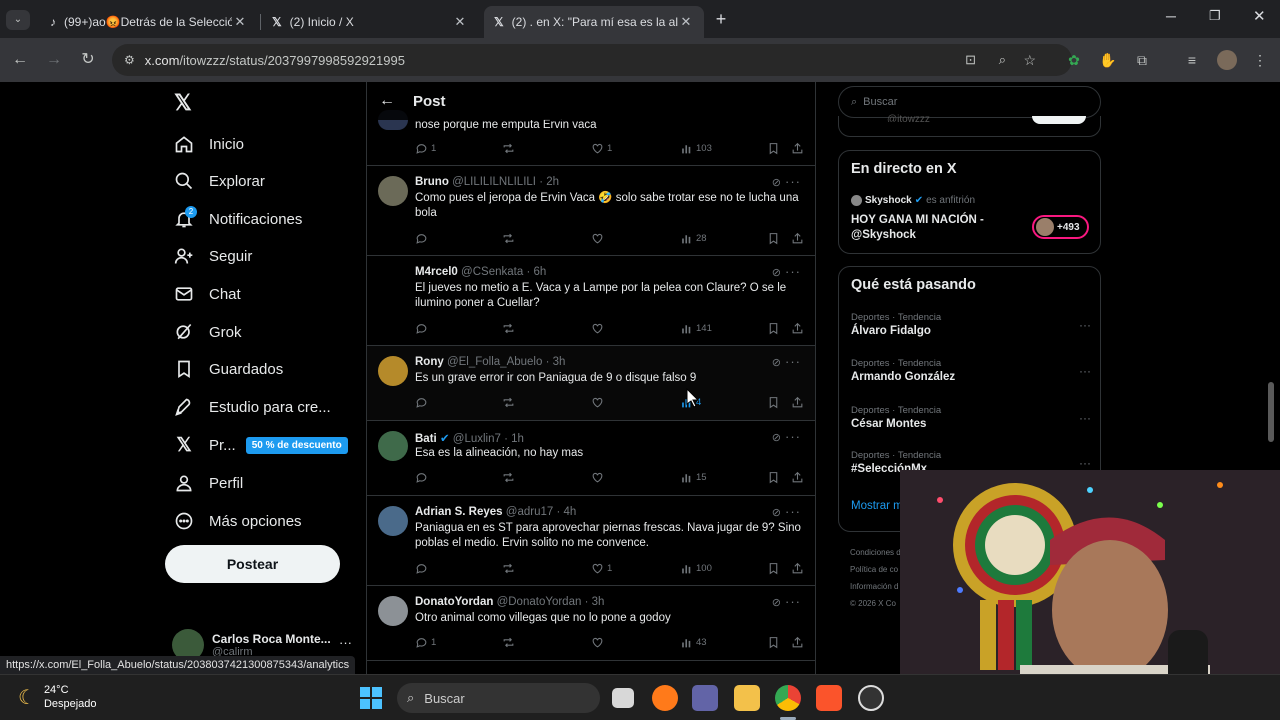 The image size is (1280, 720). What do you see at coordinates (260, 445) in the screenshot?
I see `nav-premium: 𝕏 Pr... 50 % de descuento` at bounding box center [260, 445].